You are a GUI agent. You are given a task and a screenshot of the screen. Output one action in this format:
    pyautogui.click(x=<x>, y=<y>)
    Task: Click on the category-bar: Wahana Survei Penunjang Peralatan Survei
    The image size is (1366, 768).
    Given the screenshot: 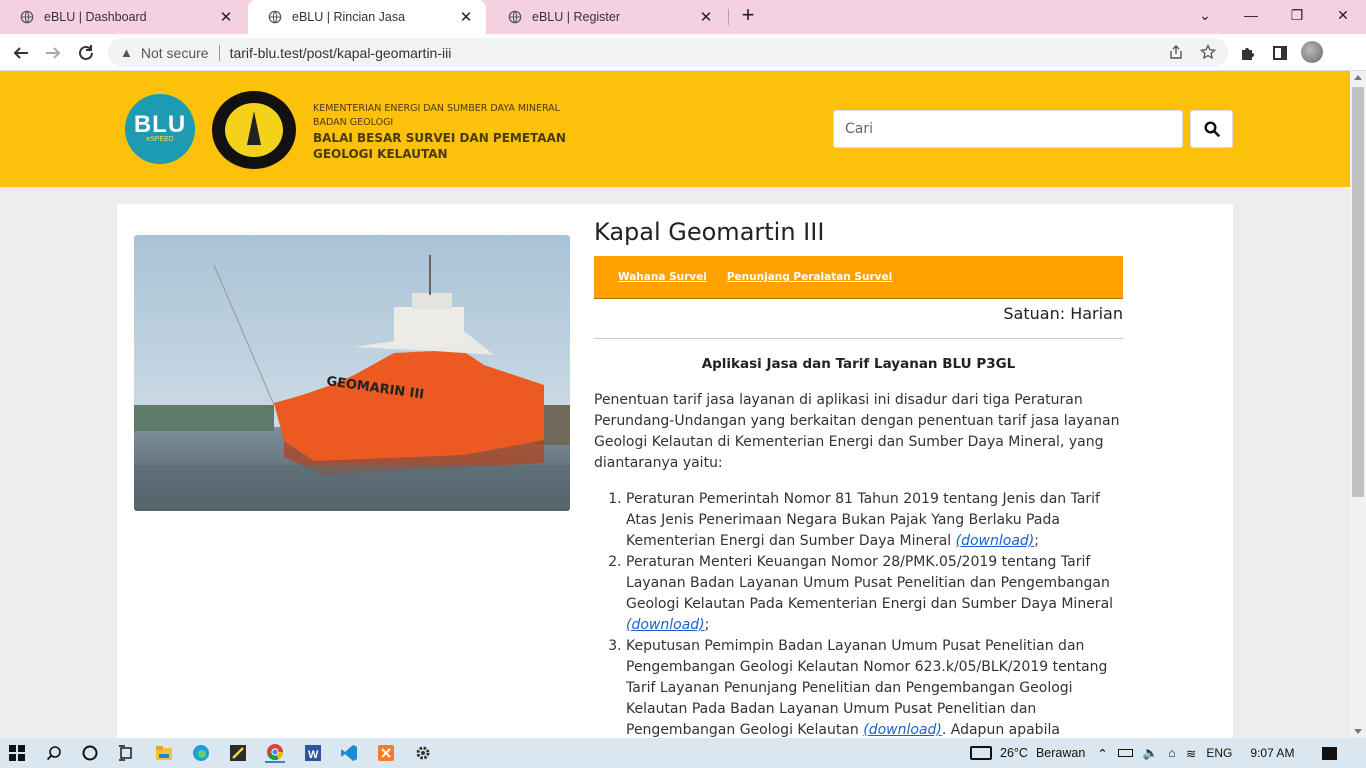 What is the action you would take?
    pyautogui.click(x=858, y=277)
    